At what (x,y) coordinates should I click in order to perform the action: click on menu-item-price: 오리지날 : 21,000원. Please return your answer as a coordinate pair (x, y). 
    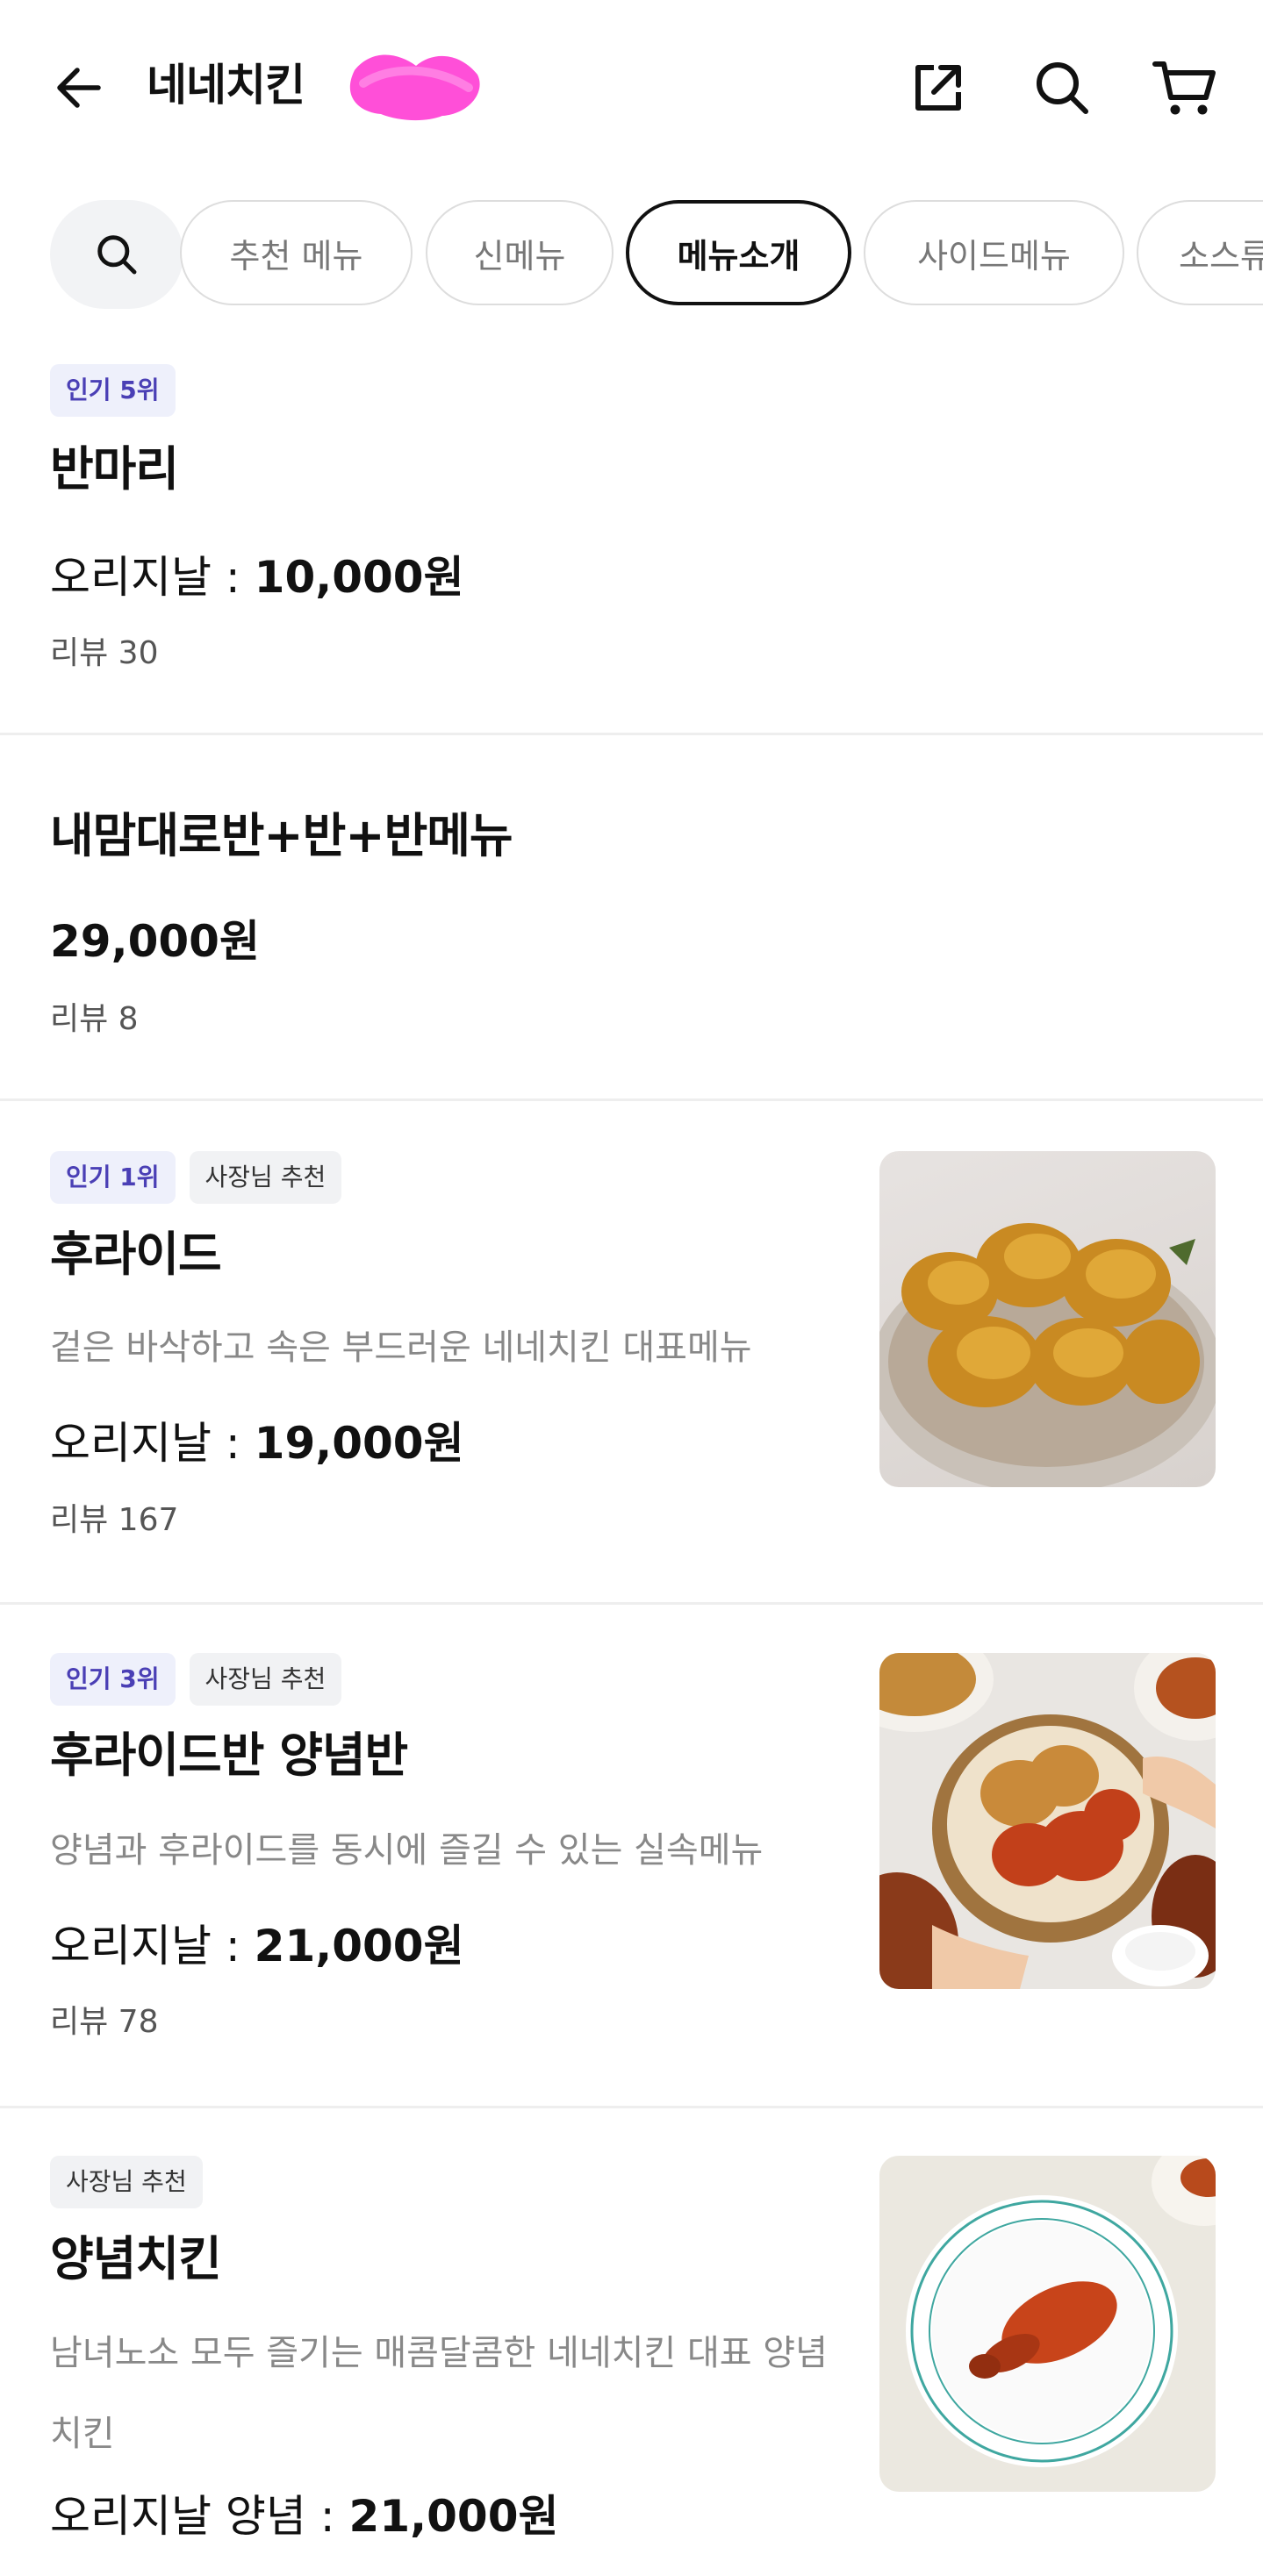
    Looking at the image, I should click on (257, 1946).